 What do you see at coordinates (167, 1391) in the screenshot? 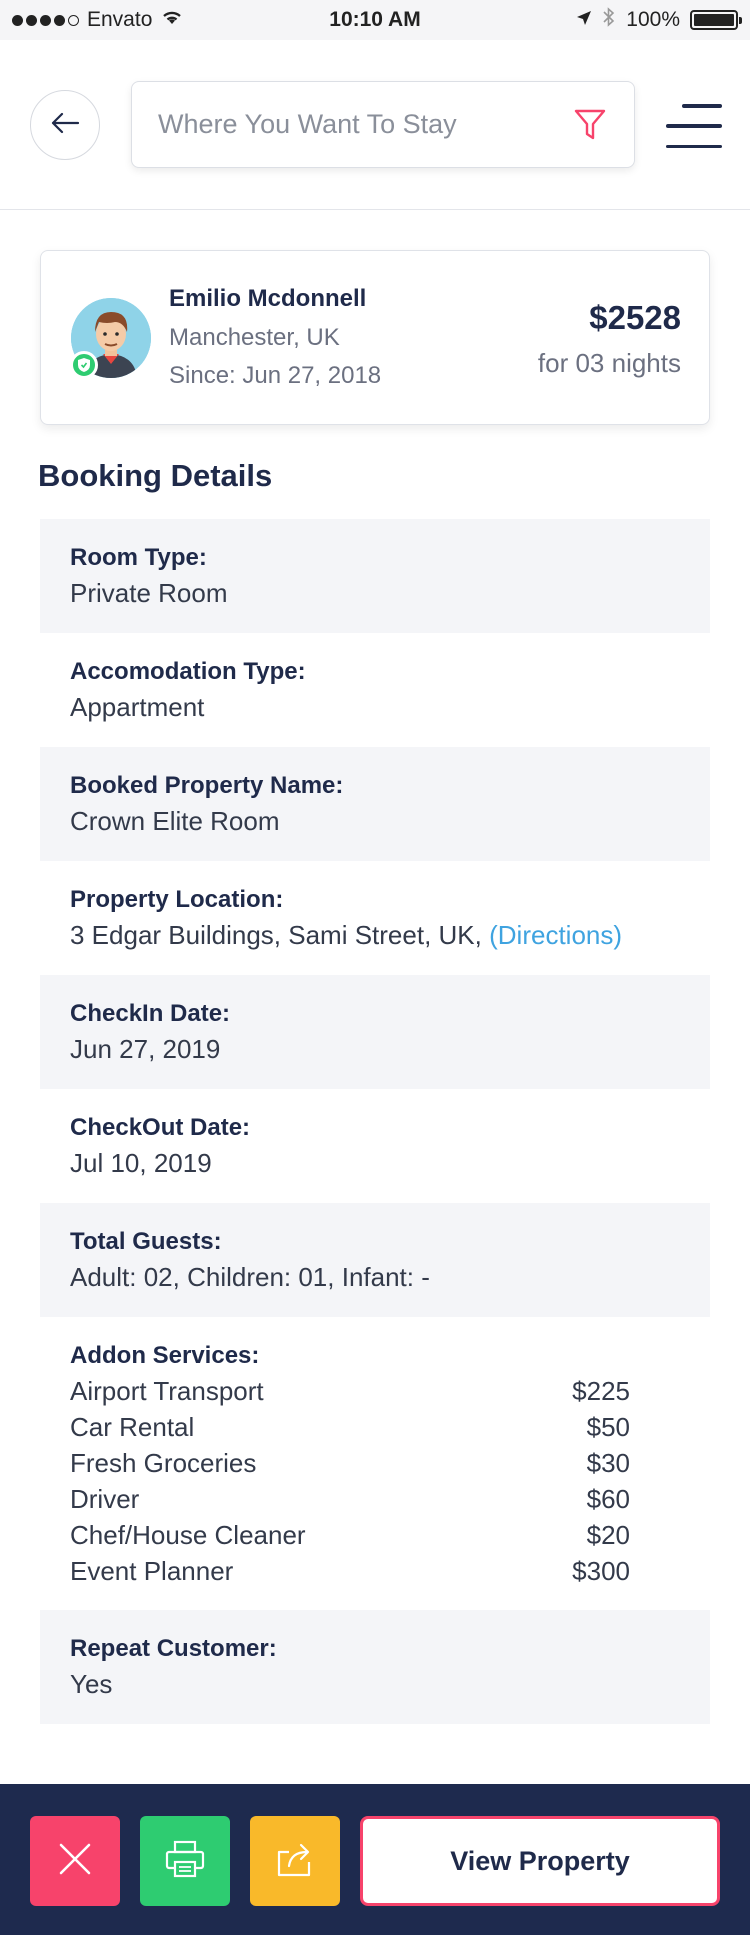
I see `addon-name: Airport Transport` at bounding box center [167, 1391].